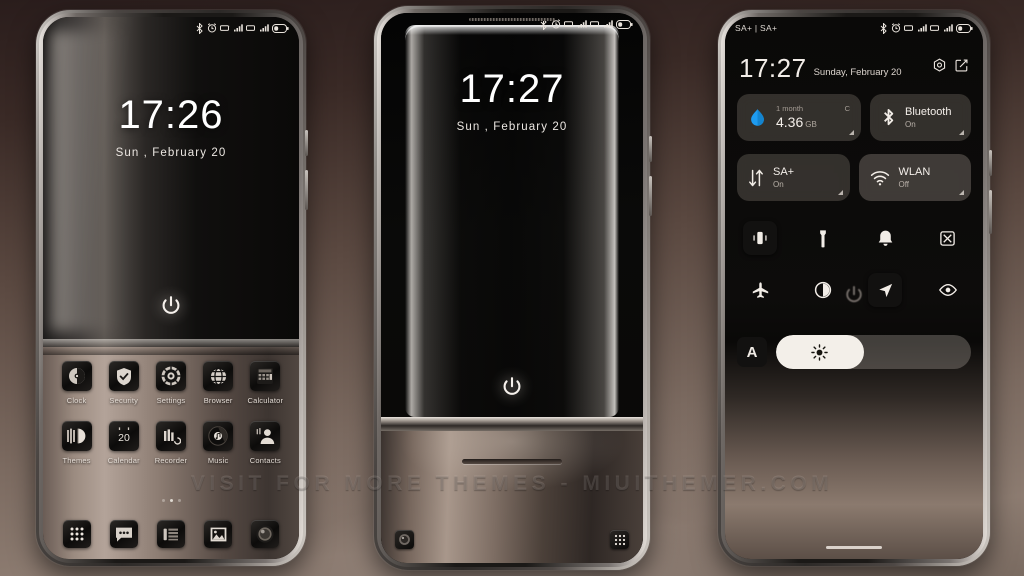 The height and width of the screenshot is (576, 1024). I want to click on sim2-icon, so click(594, 24).